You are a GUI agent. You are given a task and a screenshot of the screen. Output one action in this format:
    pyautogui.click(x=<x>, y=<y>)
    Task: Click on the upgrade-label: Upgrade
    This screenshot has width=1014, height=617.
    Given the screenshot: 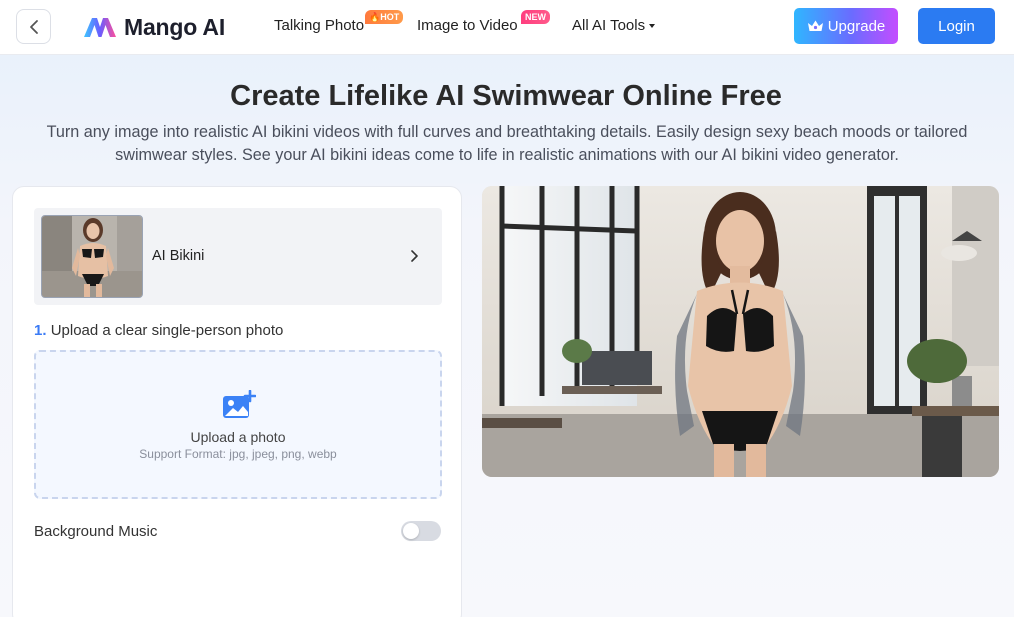 What is the action you would take?
    pyautogui.click(x=856, y=26)
    